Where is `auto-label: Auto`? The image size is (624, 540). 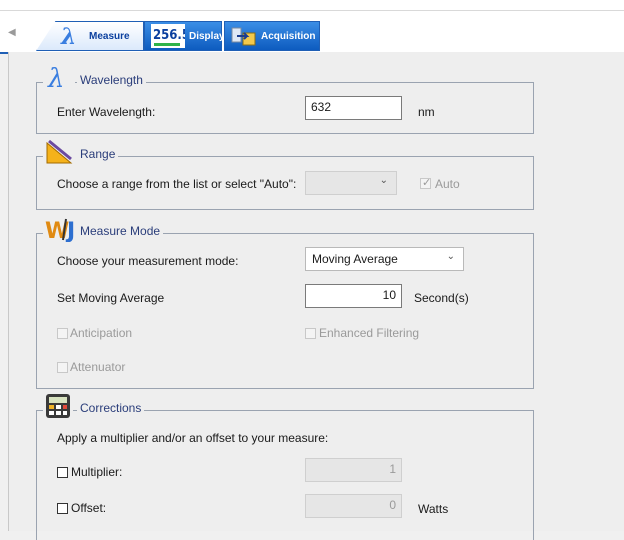
auto-label: Auto is located at coordinates (447, 184).